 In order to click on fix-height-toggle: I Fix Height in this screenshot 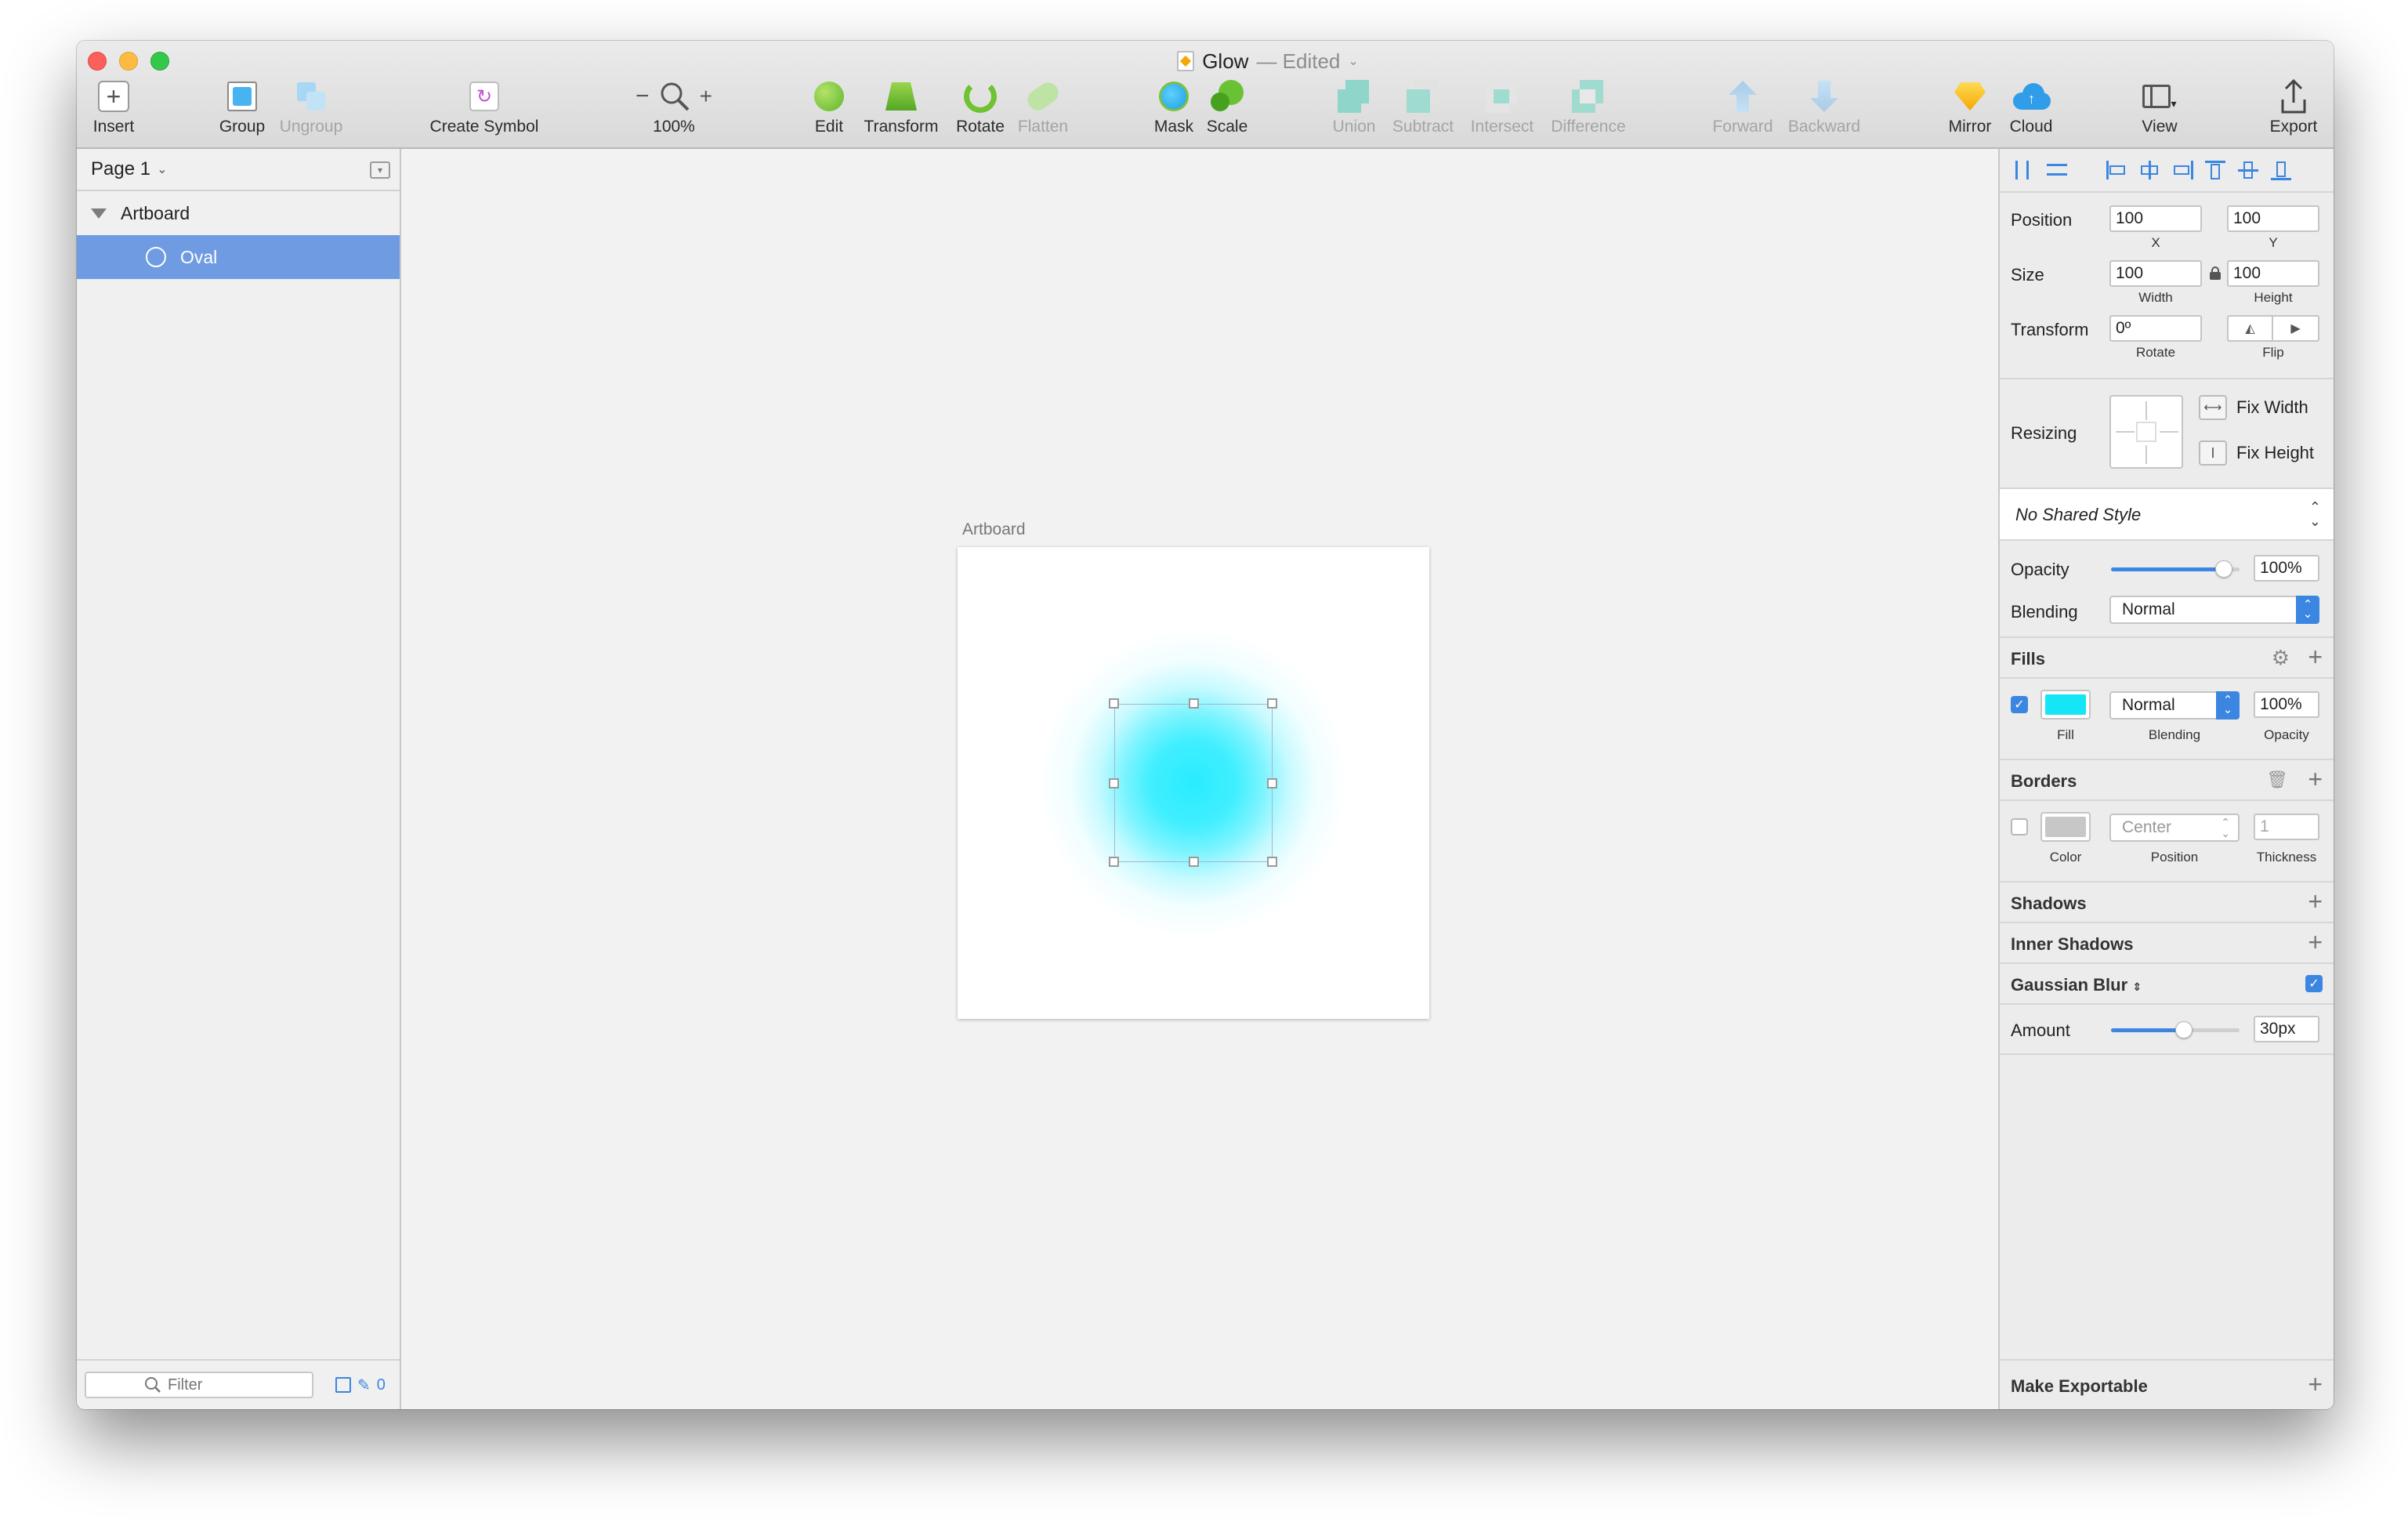, I will do `click(2256, 453)`.